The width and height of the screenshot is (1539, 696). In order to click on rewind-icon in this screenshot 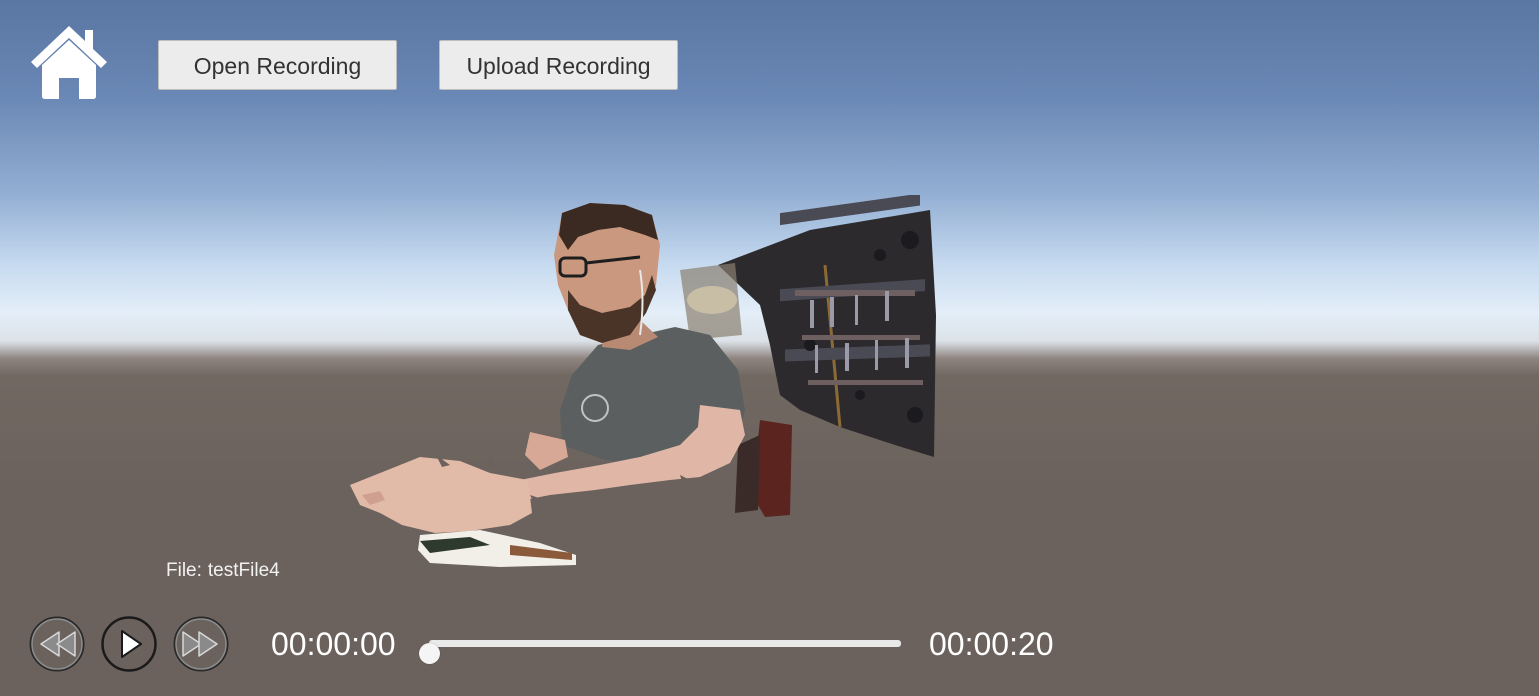, I will do `click(57, 644)`.